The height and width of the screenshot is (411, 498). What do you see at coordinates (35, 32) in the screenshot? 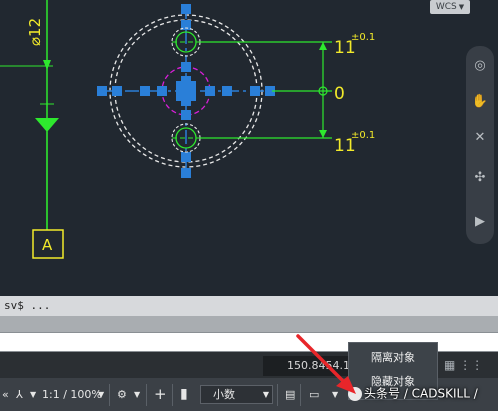
I see `diameter-dimension-text: ⌀12` at bounding box center [35, 32].